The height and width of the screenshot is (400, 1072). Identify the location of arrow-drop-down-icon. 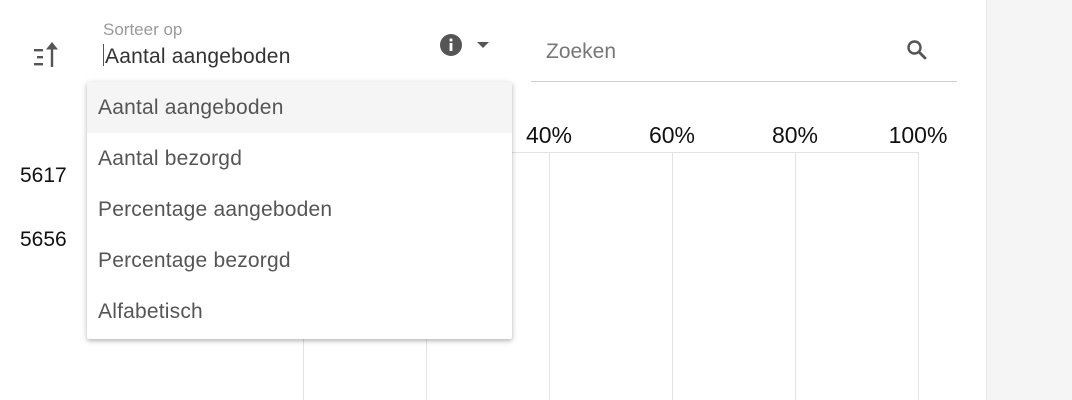
(483, 45).